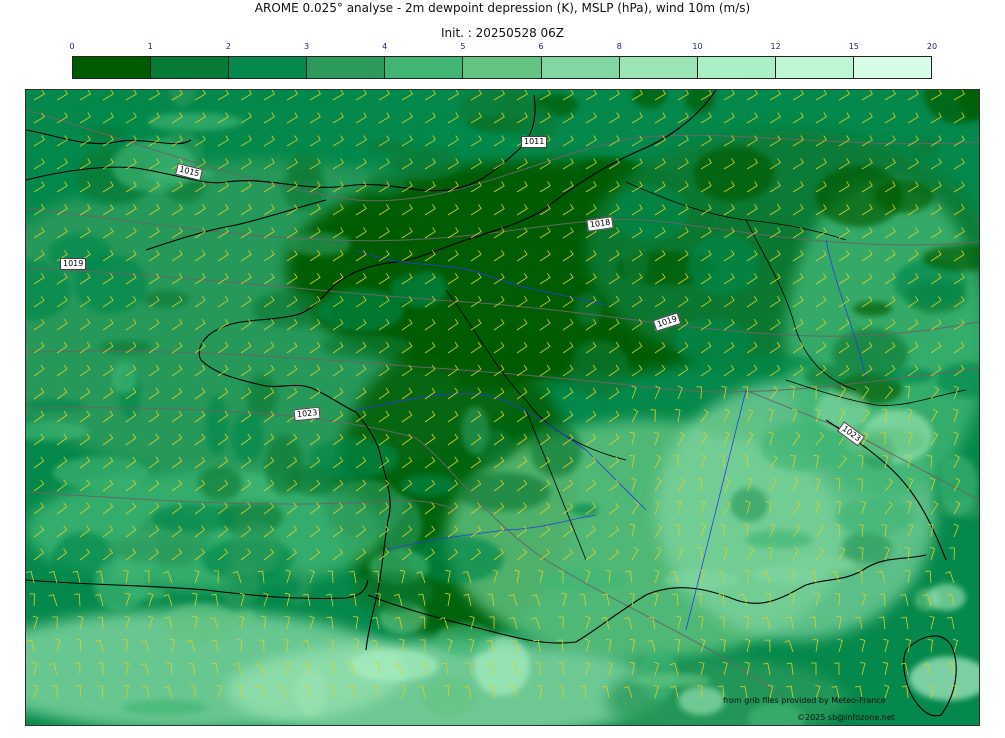 This screenshot has height=738, width=1005. What do you see at coordinates (697, 46) in the screenshot?
I see `legend-tick: 10` at bounding box center [697, 46].